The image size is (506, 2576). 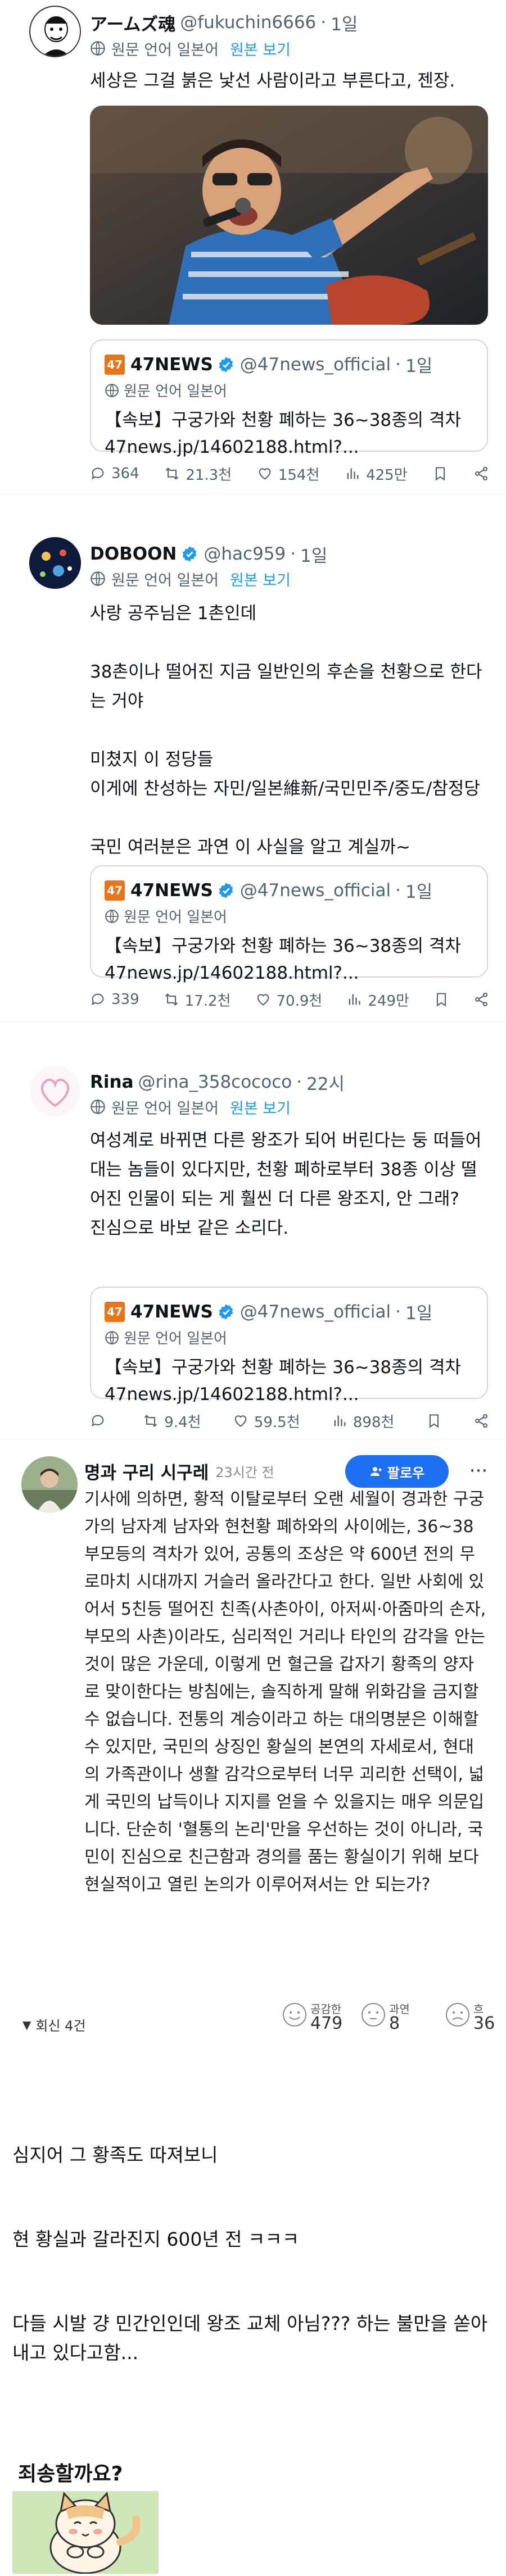 What do you see at coordinates (272, 81) in the screenshot?
I see `tweet-text: 세상은 그걸 붉은 낯선 사람이라고 부른다고, 젠장.` at bounding box center [272, 81].